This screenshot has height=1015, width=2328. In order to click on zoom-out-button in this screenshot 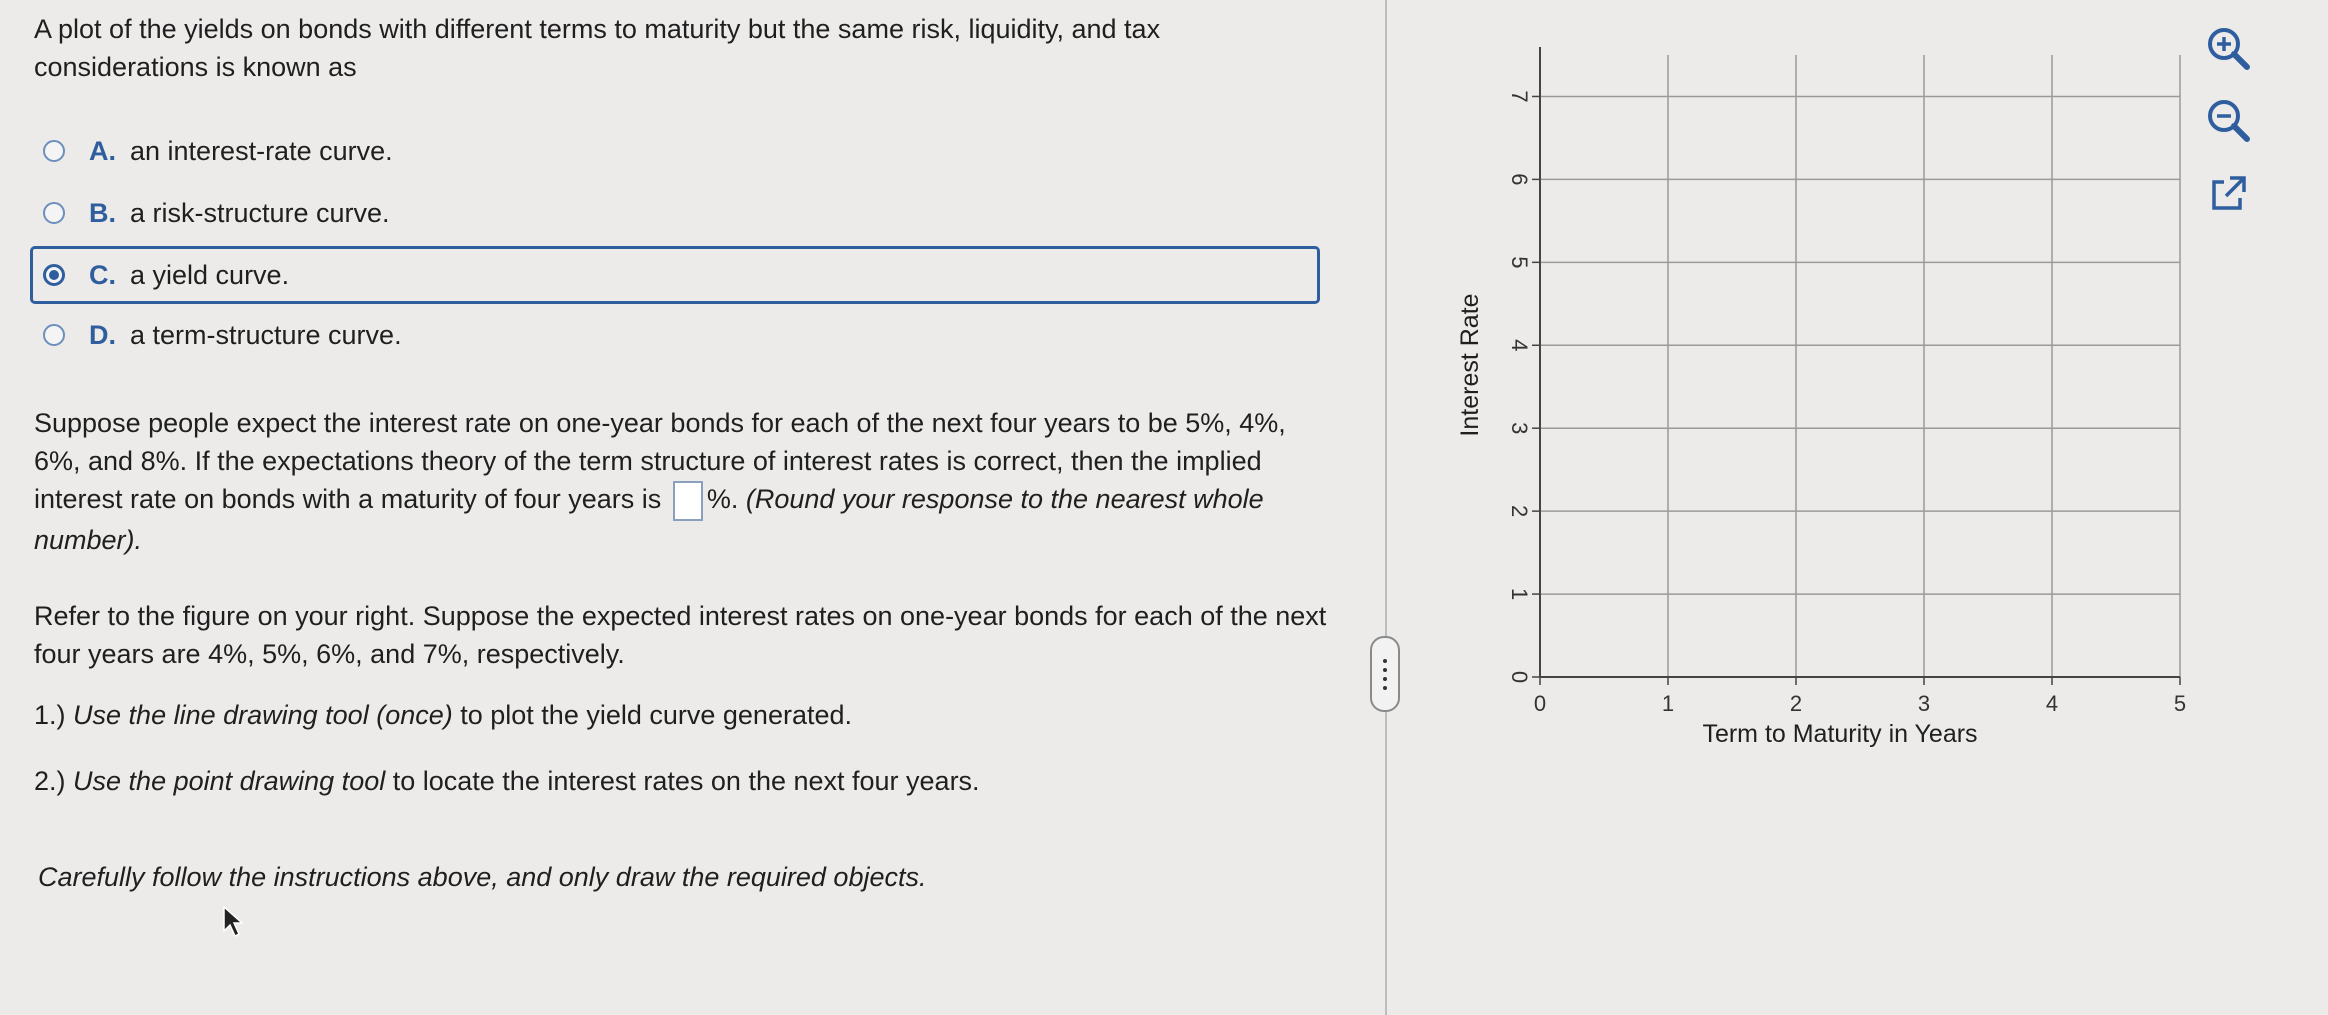, I will do `click(2228, 120)`.